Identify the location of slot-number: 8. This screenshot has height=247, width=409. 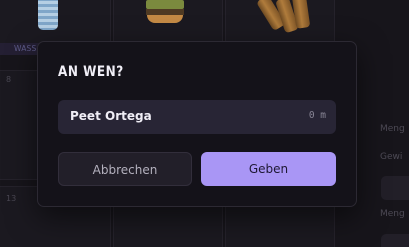
(9, 79).